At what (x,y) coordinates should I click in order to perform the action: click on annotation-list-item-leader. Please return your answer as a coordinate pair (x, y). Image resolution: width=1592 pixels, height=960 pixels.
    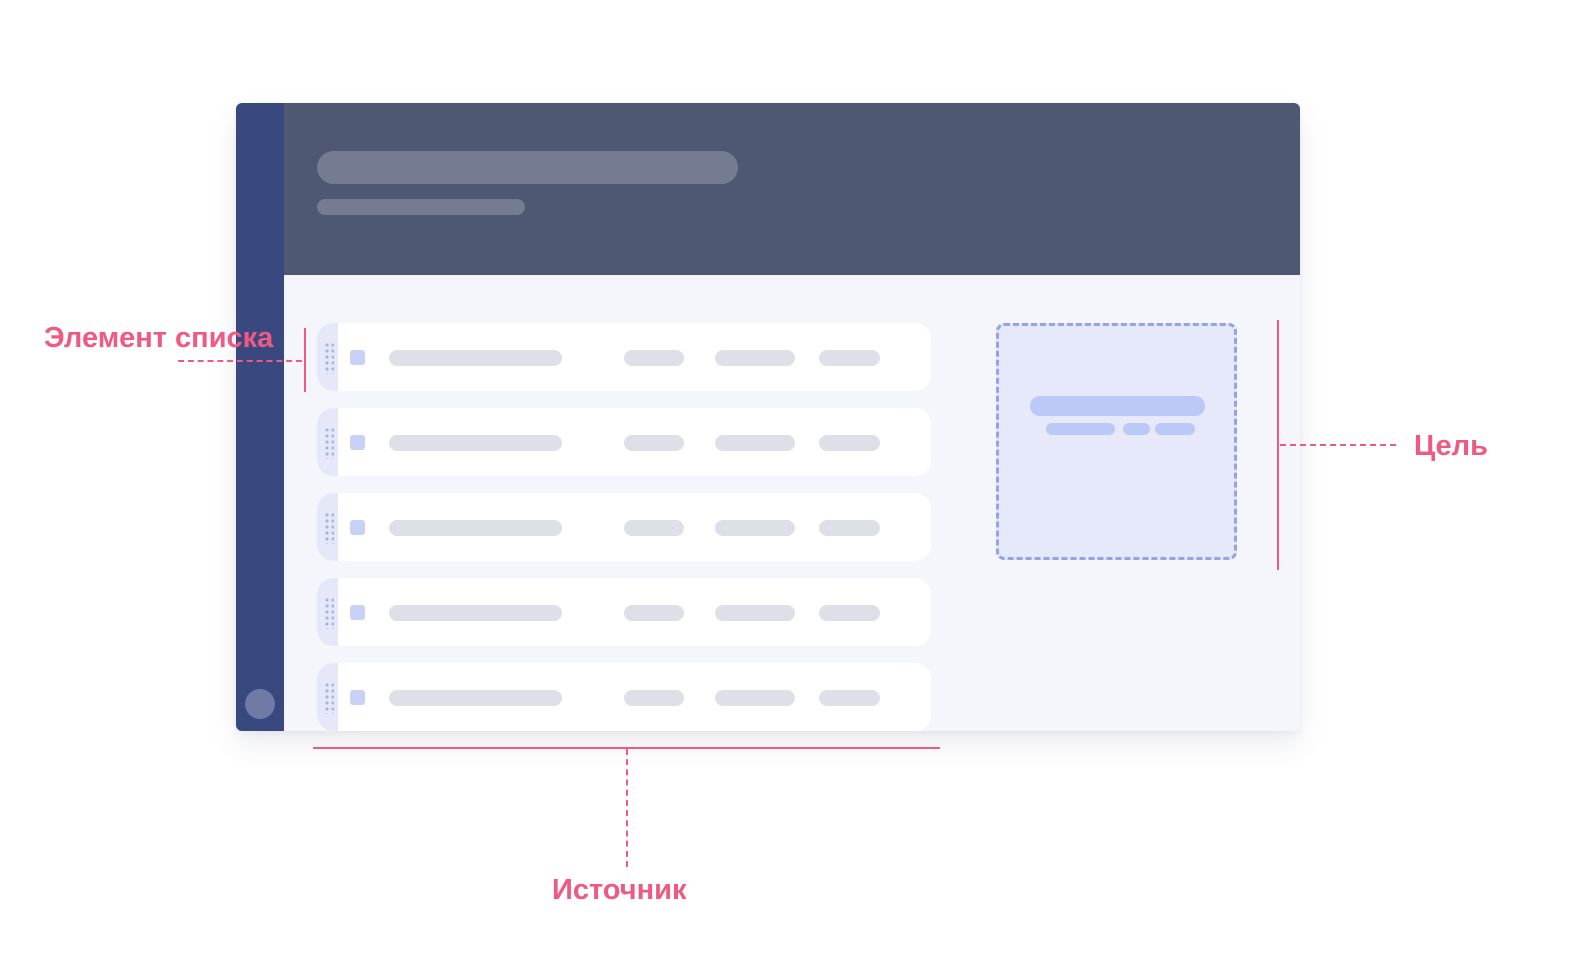
    Looking at the image, I should click on (240, 361).